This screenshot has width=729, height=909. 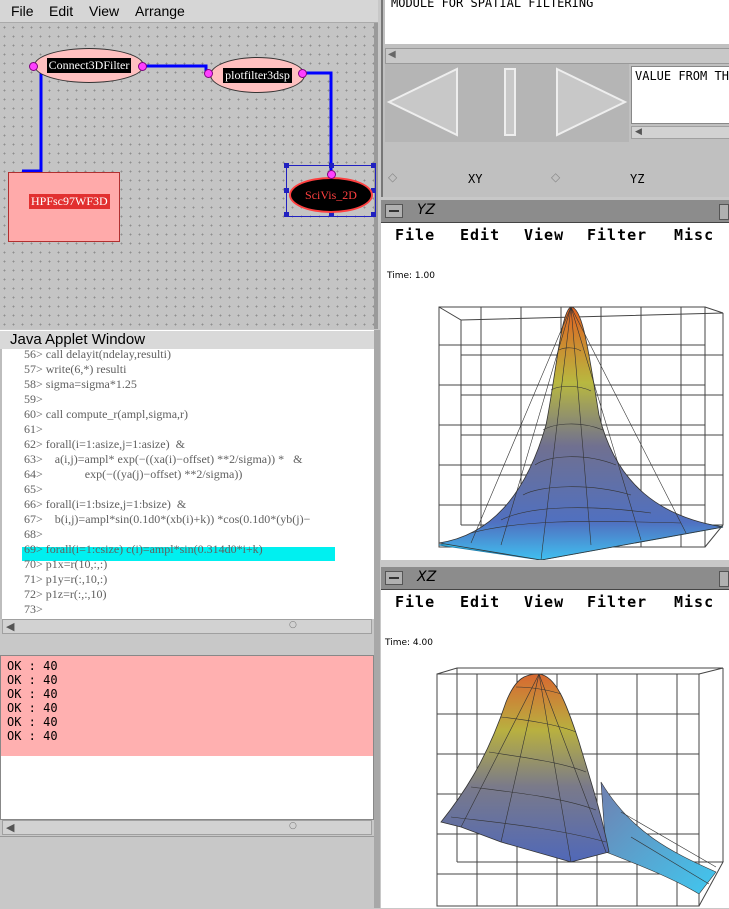 I want to click on node-connect3dfilter-label: Connect3DFilter, so click(x=89, y=65).